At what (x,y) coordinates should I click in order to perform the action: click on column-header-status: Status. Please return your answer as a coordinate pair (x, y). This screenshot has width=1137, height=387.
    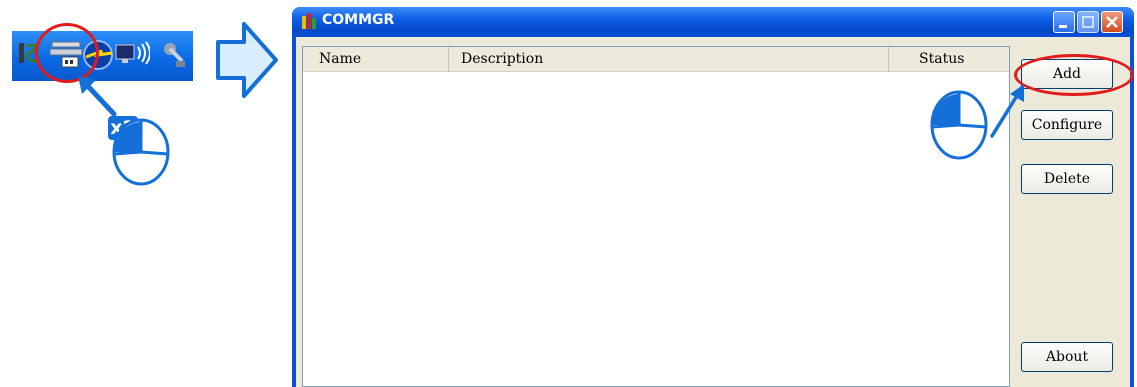
    Looking at the image, I should click on (949, 59).